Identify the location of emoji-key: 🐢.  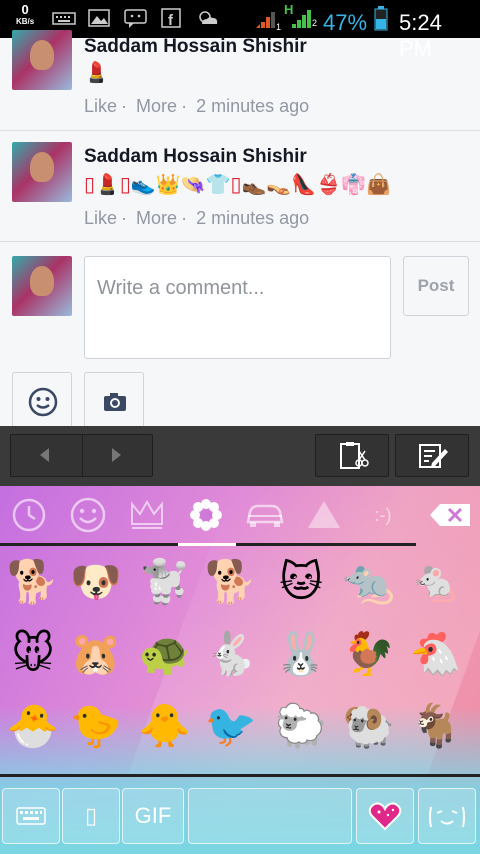
(165, 654).